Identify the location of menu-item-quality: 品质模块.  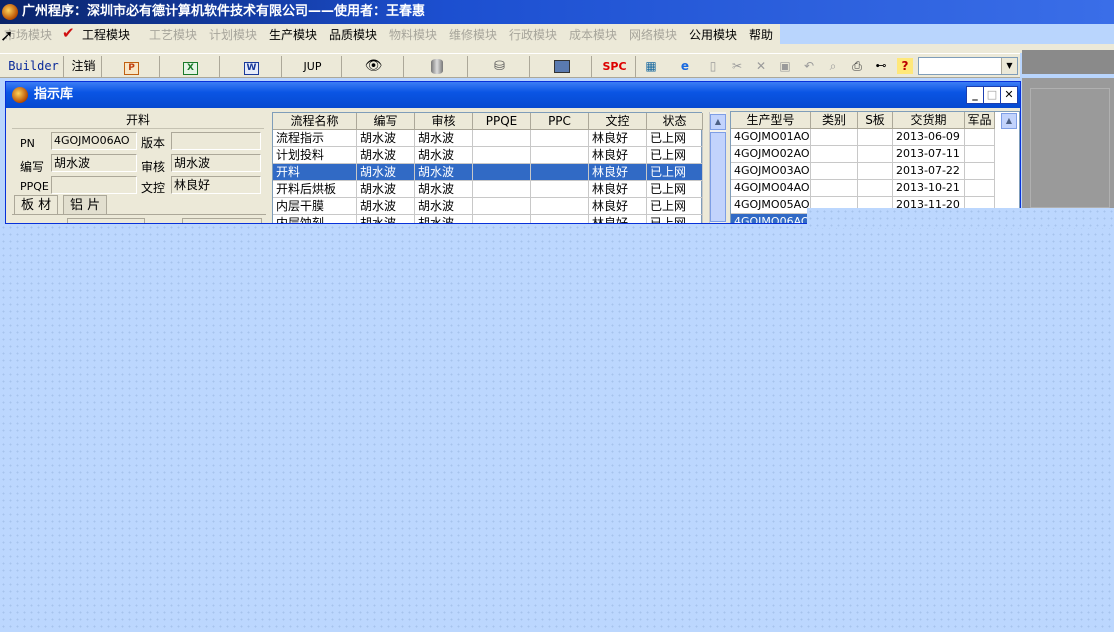
(353, 34).